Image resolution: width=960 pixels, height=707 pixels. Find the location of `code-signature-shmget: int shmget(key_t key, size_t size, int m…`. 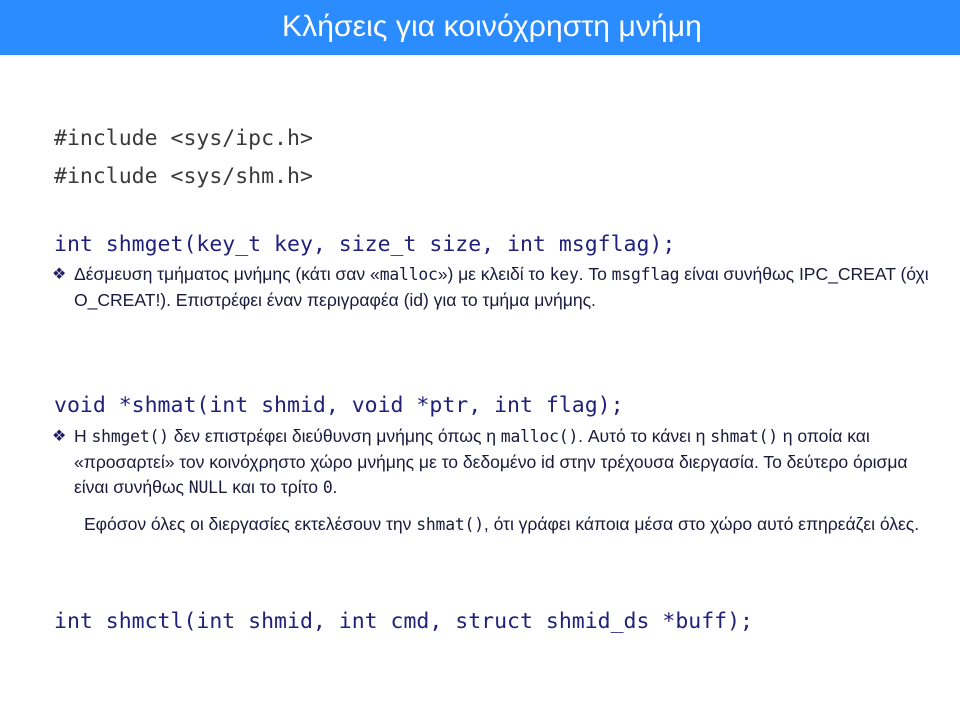

code-signature-shmget: int shmget(key_t key, size_t size, int m… is located at coordinates (365, 244).